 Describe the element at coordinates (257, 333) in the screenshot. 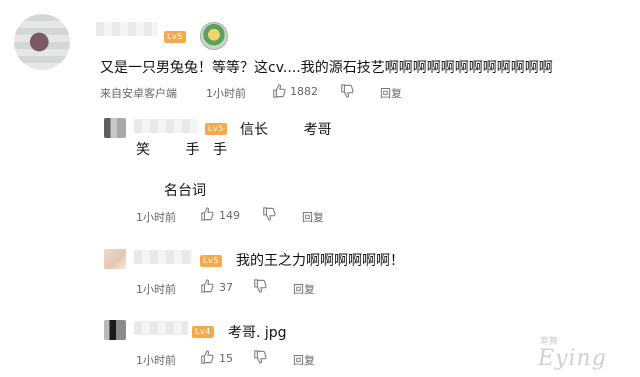

I see `reply-text: 考哥. jpg` at that location.